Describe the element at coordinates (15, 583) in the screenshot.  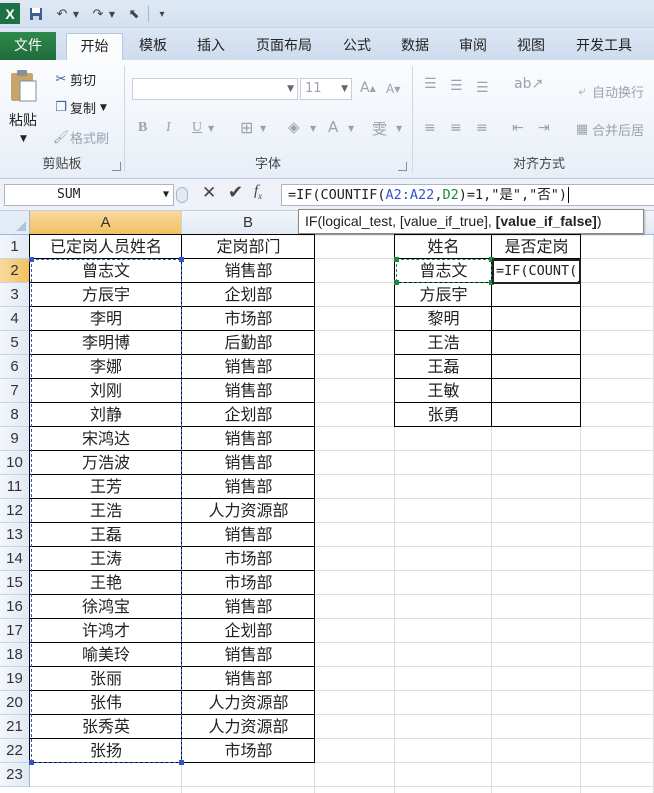
I see `row-header: 15` at that location.